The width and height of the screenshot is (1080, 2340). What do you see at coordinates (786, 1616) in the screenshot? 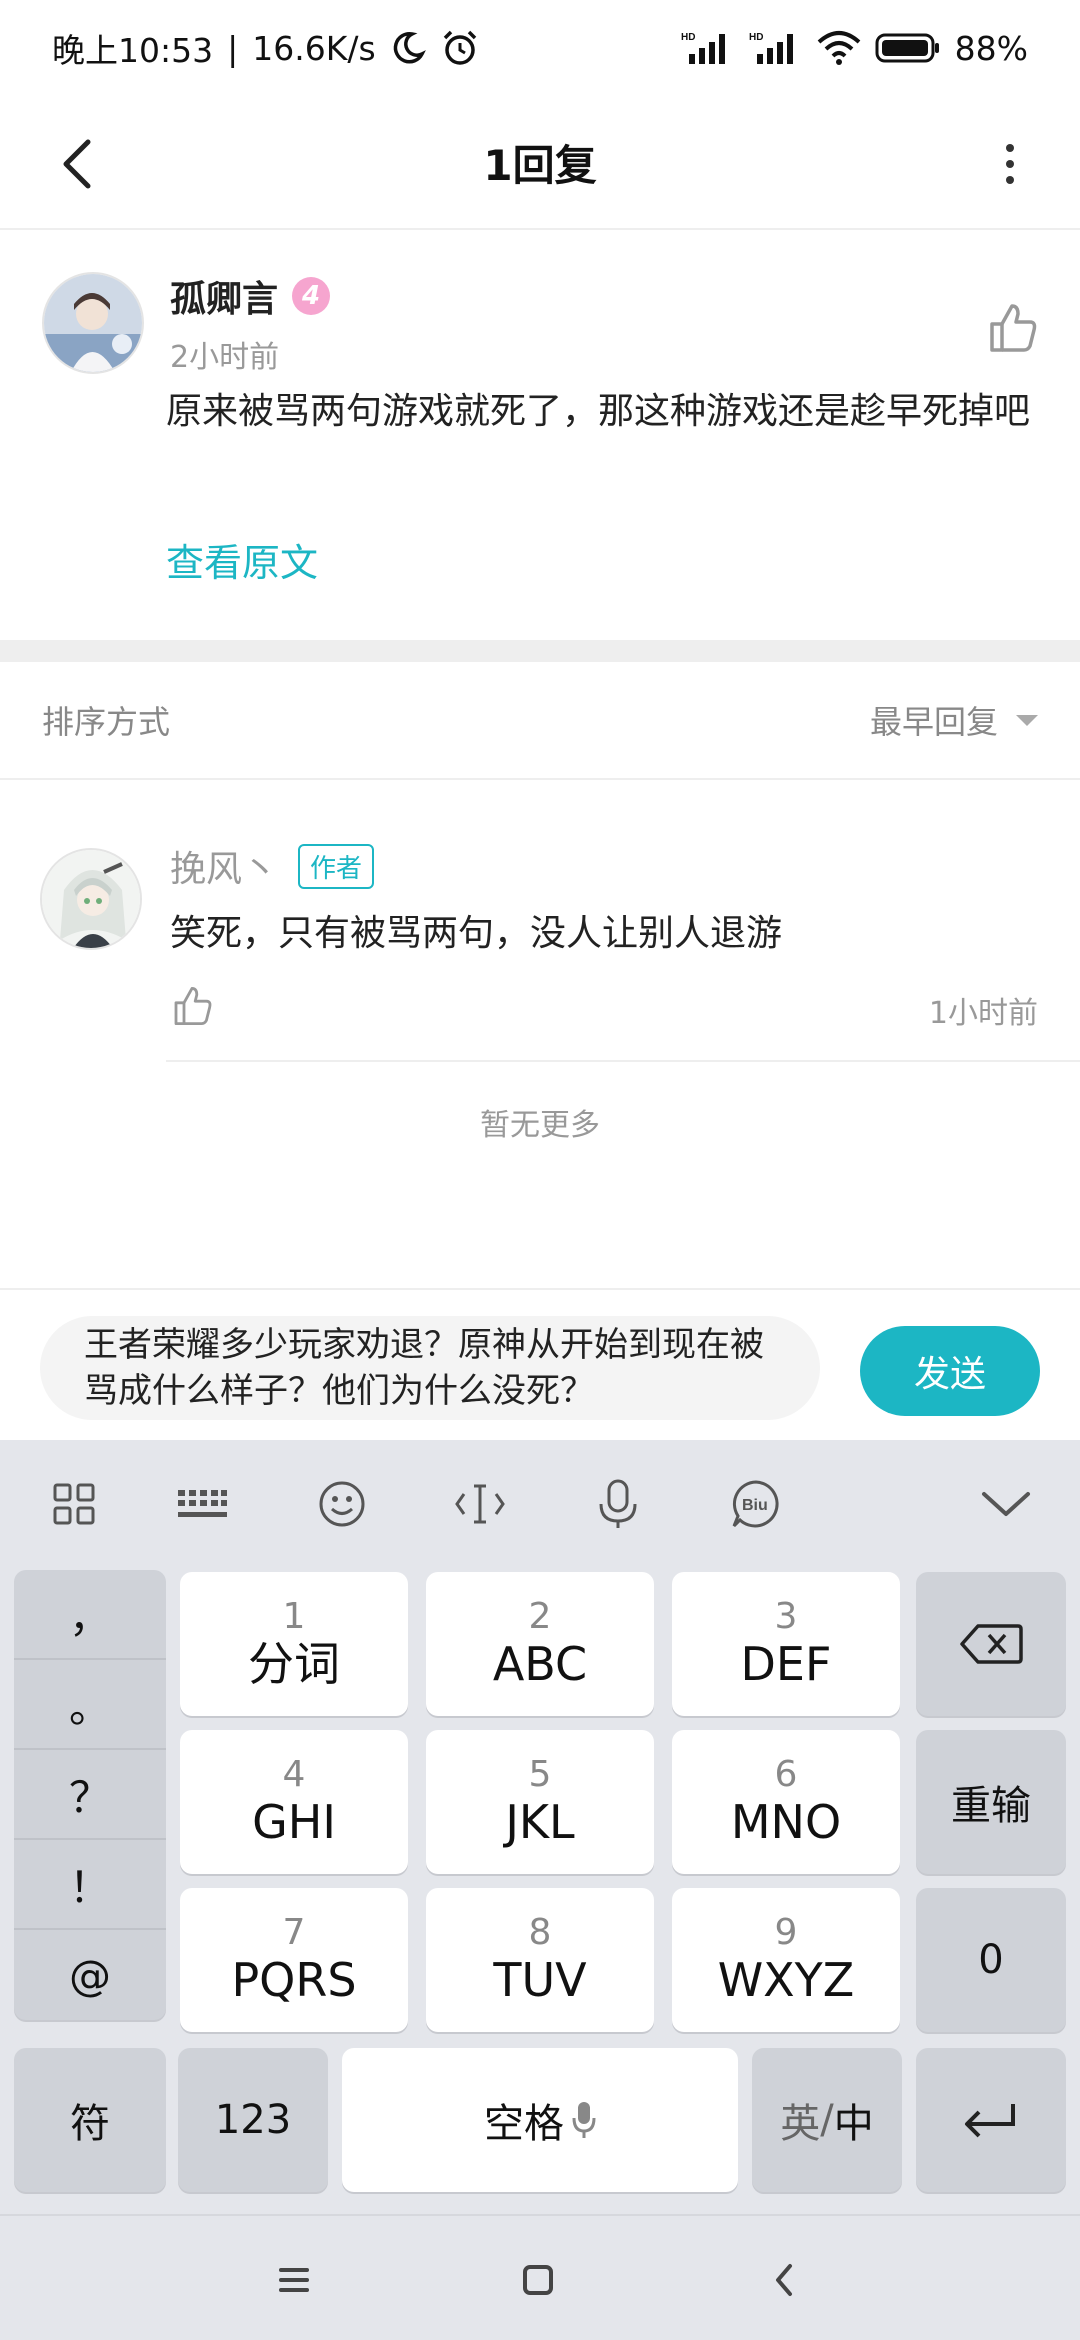
I see `key-num: 3` at bounding box center [786, 1616].